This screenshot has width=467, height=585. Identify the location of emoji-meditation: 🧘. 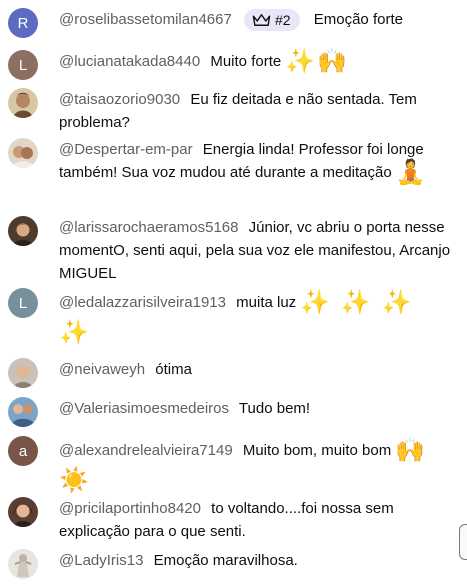
(411, 172).